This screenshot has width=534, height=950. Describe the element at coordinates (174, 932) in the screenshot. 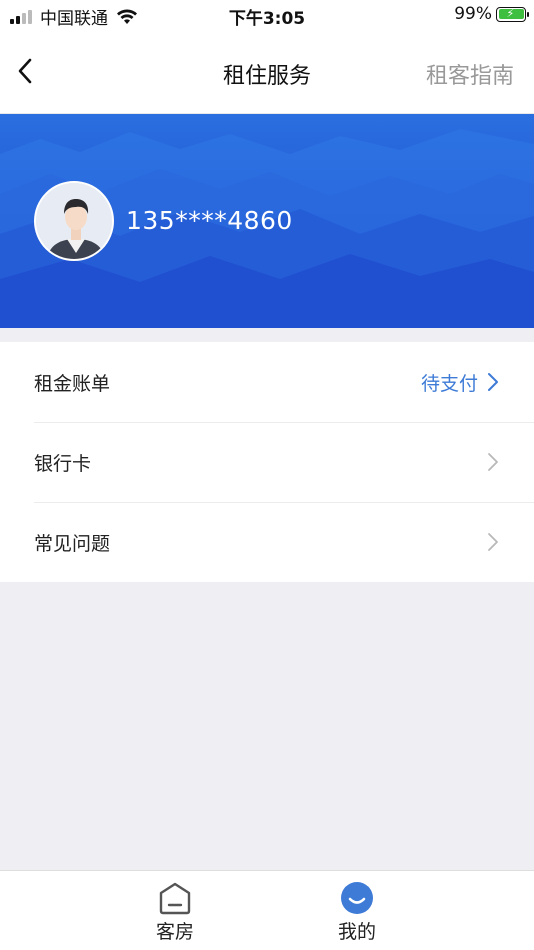

I see `tab-label: 客房` at that location.